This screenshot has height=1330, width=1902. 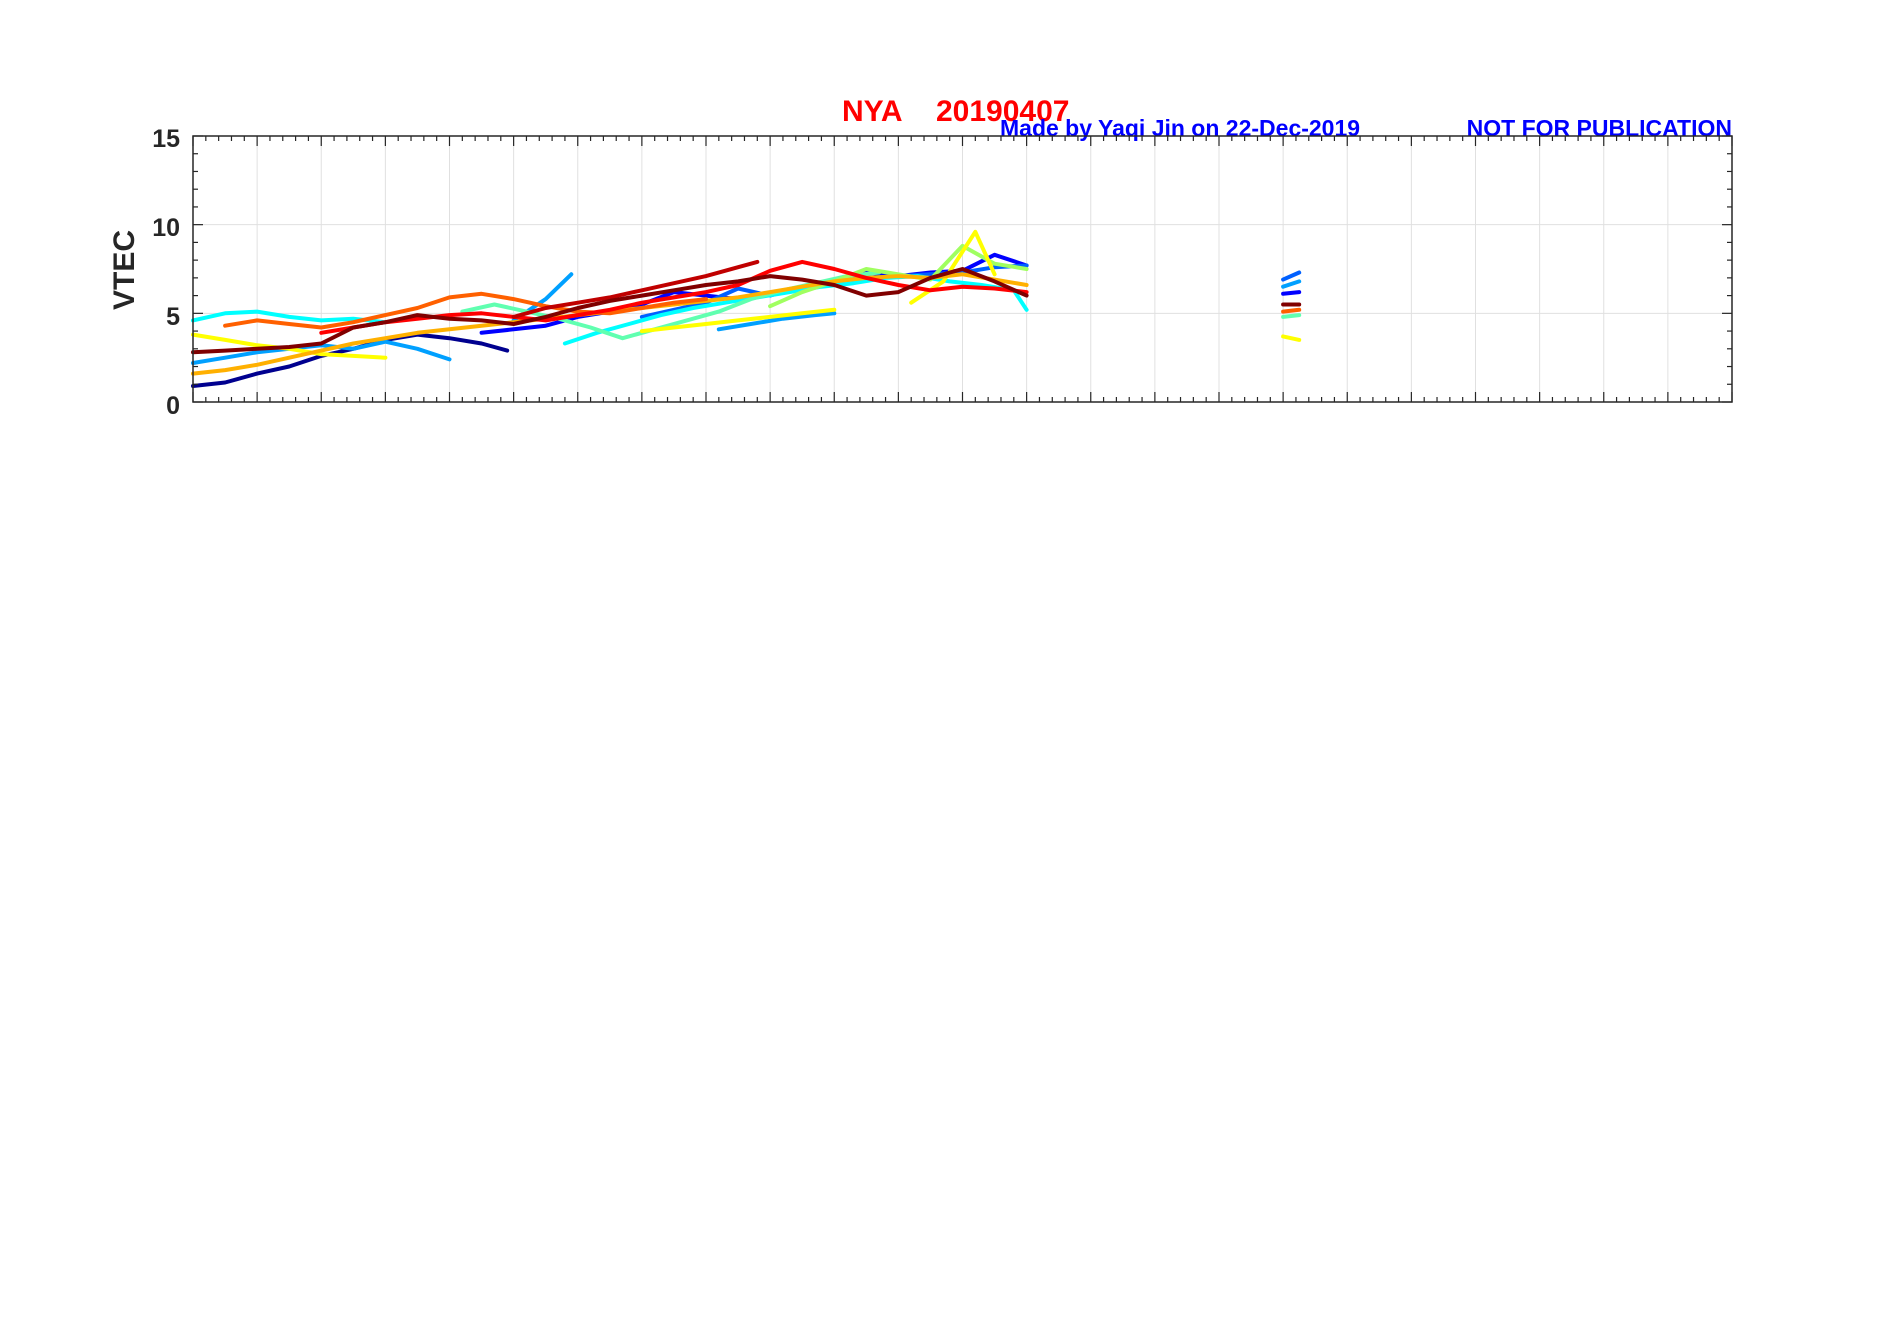 What do you see at coordinates (173, 317) in the screenshot?
I see `y-tick-label-5: 5` at bounding box center [173, 317].